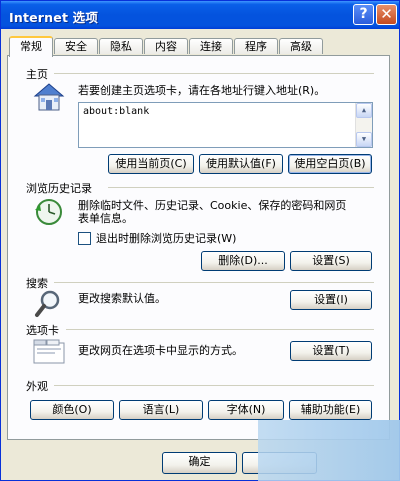 The image size is (400, 481). Describe the element at coordinates (105, 218) in the screenshot. I see `history-description-line2: 表单信息。` at that location.